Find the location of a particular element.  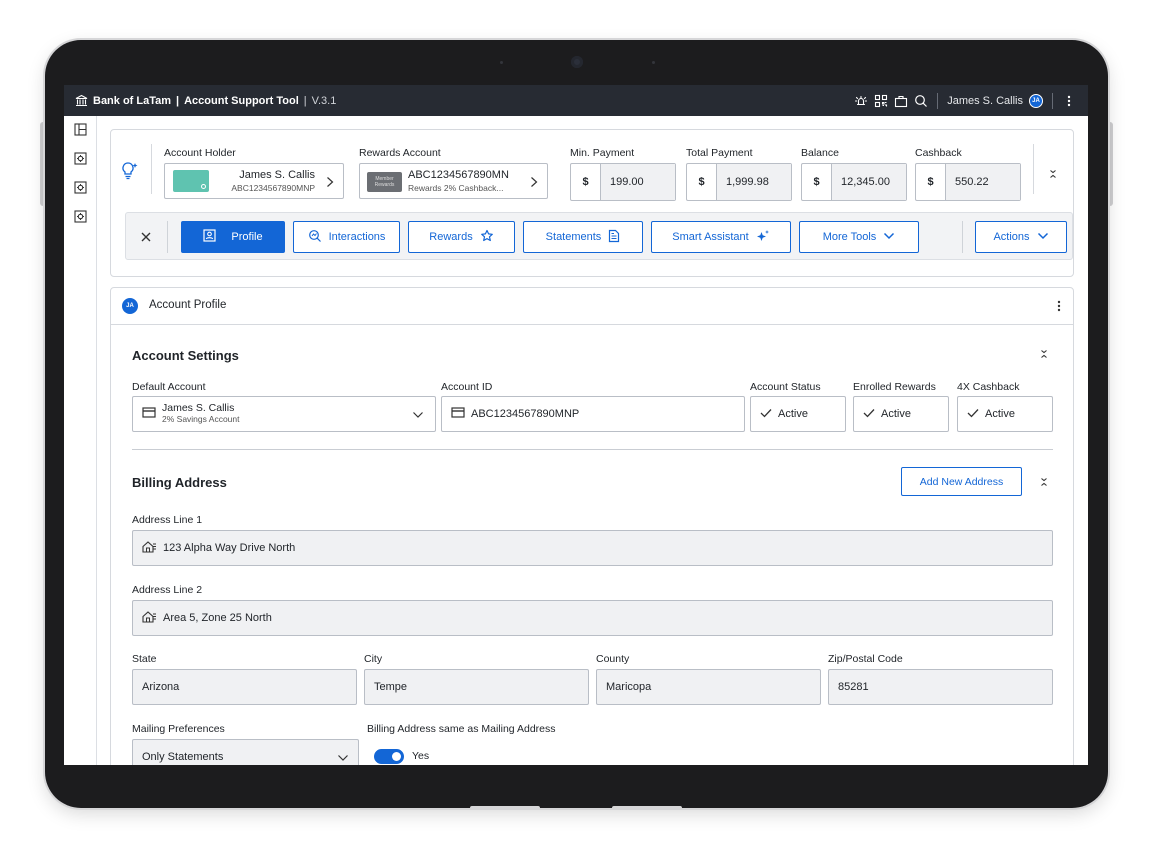

tab-interactions: Interactions is located at coordinates (346, 237).